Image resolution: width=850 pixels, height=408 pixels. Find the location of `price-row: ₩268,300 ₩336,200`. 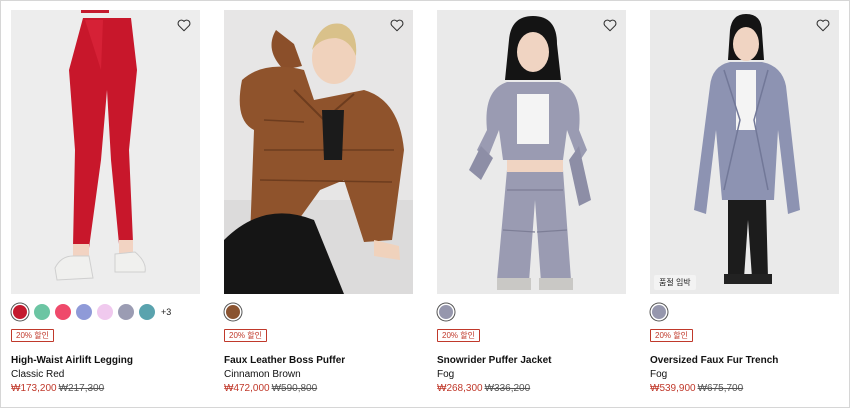

price-row: ₩268,300 ₩336,200 is located at coordinates (531, 388).